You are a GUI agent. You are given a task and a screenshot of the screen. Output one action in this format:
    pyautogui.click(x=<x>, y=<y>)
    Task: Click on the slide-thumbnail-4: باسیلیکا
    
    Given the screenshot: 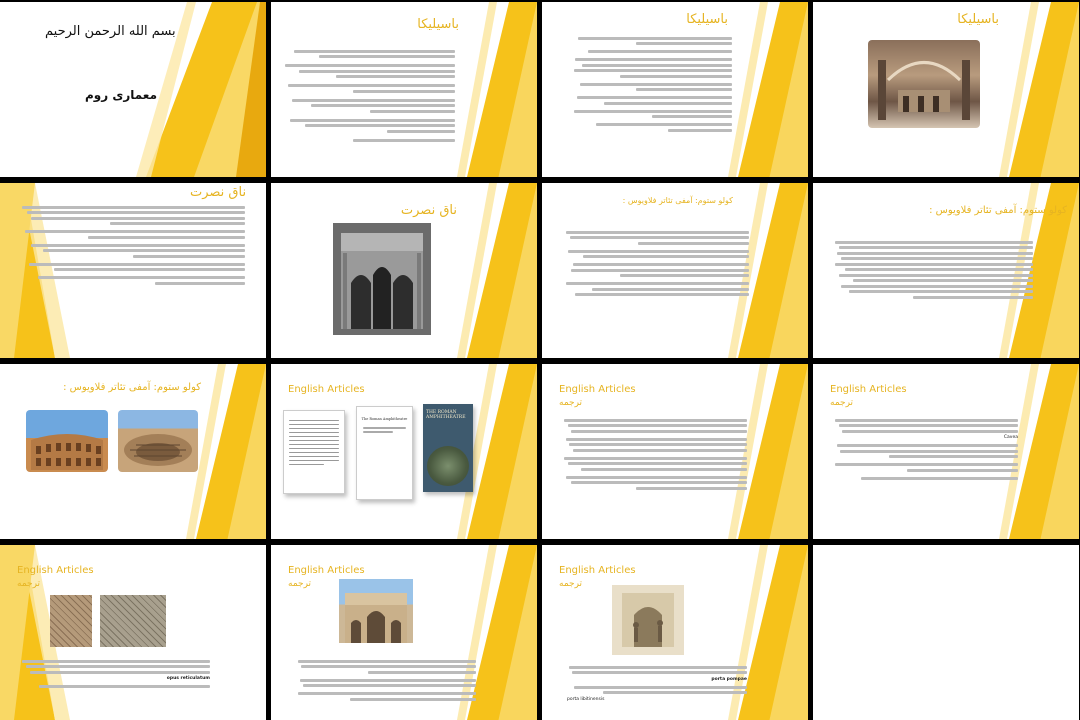 What is the action you would take?
    pyautogui.click(x=946, y=89)
    